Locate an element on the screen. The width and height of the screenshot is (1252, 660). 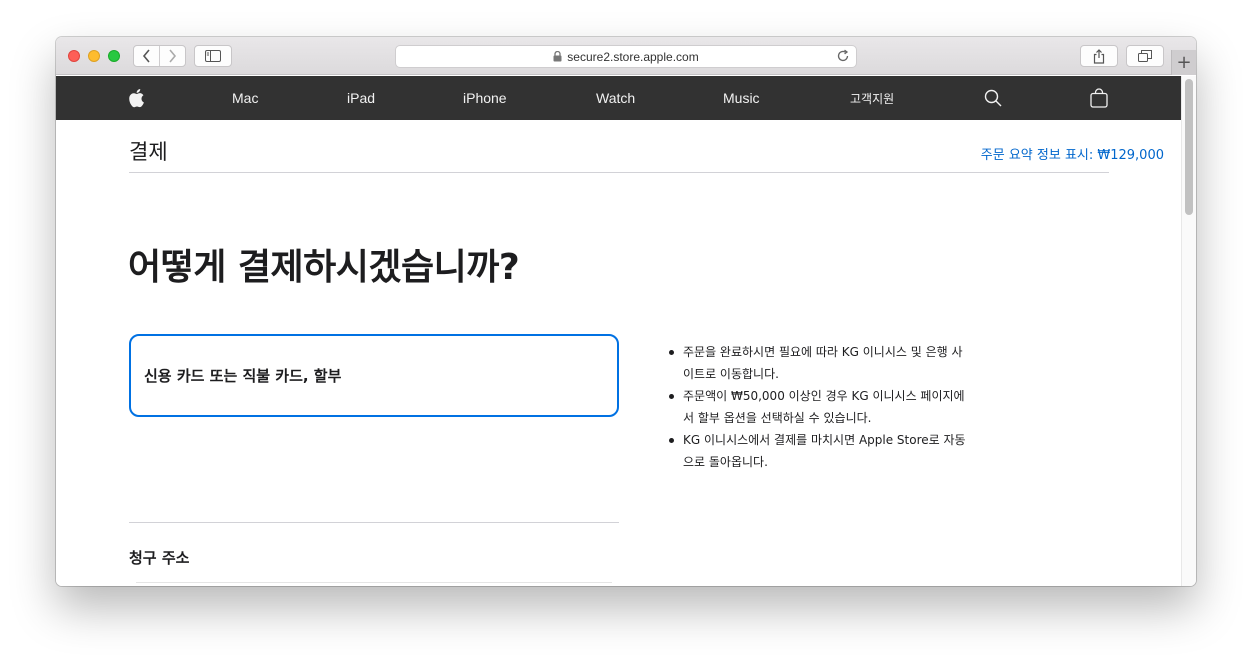
back-button is located at coordinates (146, 56).